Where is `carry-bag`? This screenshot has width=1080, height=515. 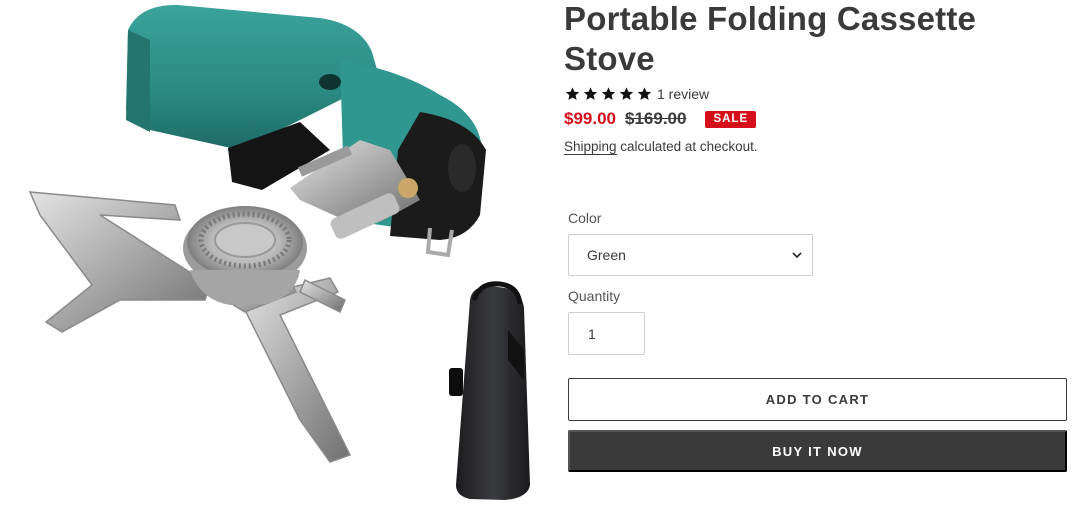 carry-bag is located at coordinates (489, 390).